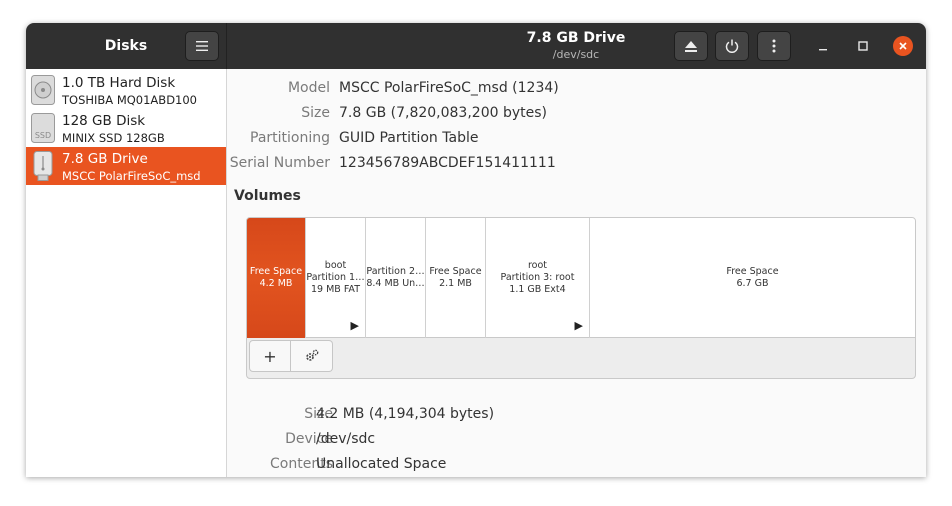 This screenshot has height=506, width=952. What do you see at coordinates (105, 159) in the screenshot?
I see `disk-name: 7.8 GB Drive` at bounding box center [105, 159].